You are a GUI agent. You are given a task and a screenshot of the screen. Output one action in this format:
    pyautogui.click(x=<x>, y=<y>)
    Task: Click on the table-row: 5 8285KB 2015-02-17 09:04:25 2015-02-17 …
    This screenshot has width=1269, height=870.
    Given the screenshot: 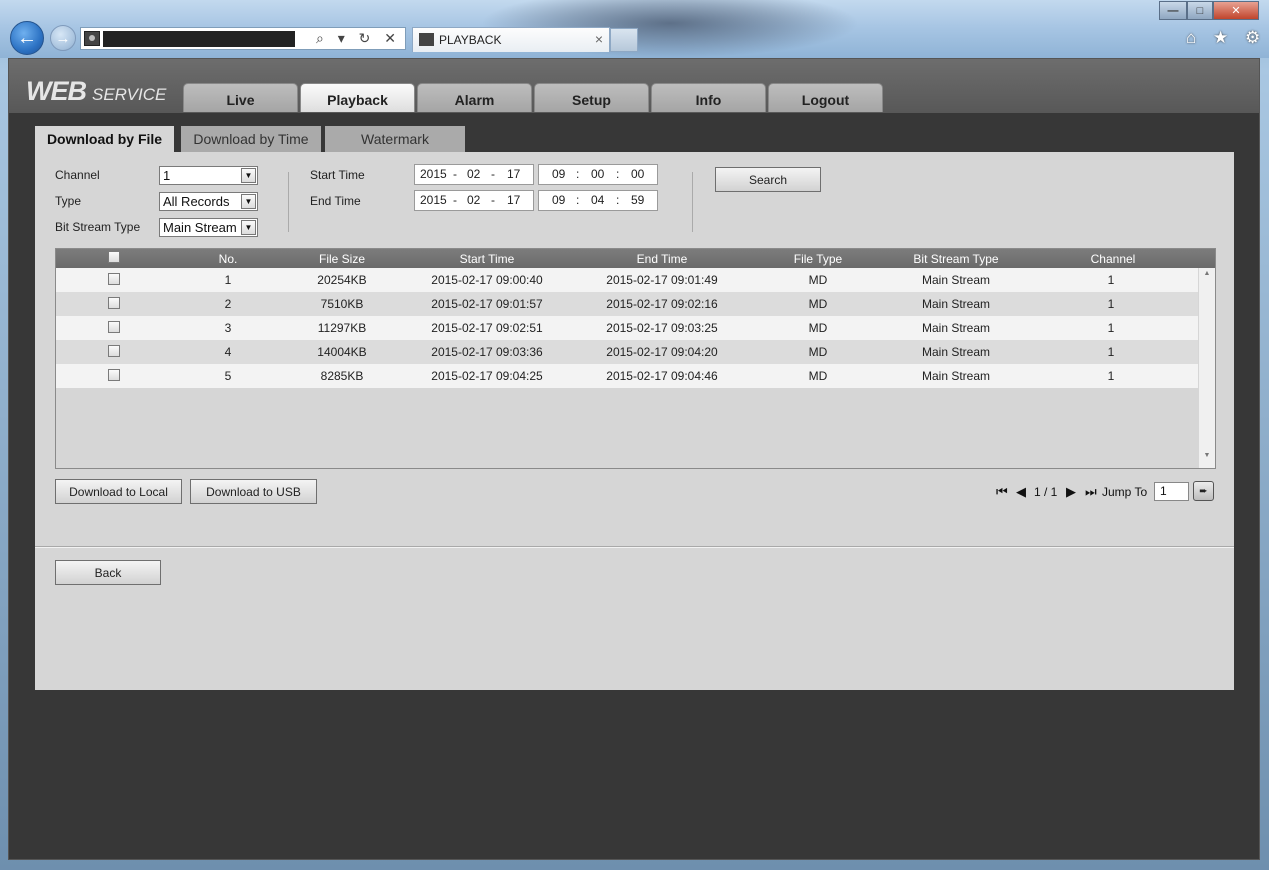 What is the action you would take?
    pyautogui.click(x=627, y=376)
    